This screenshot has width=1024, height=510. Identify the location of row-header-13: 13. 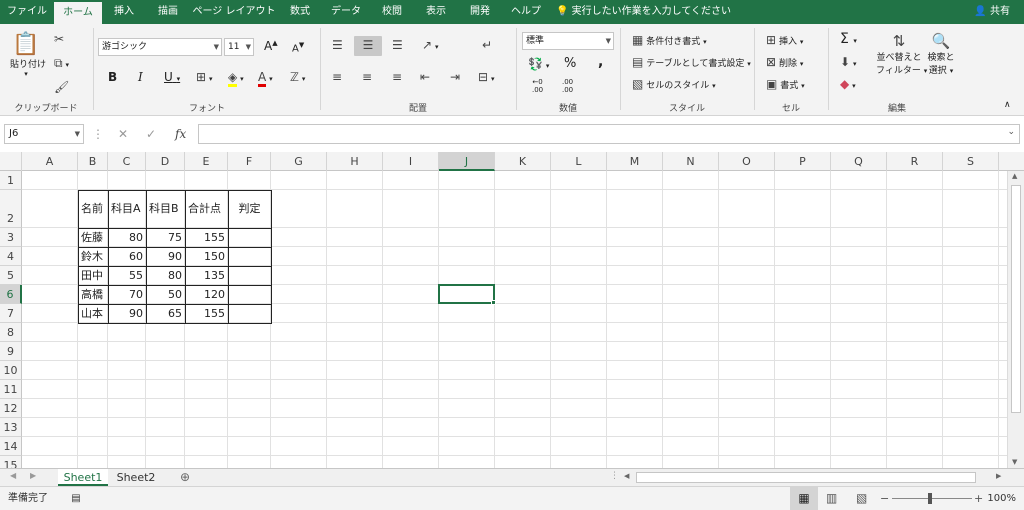
(11, 427).